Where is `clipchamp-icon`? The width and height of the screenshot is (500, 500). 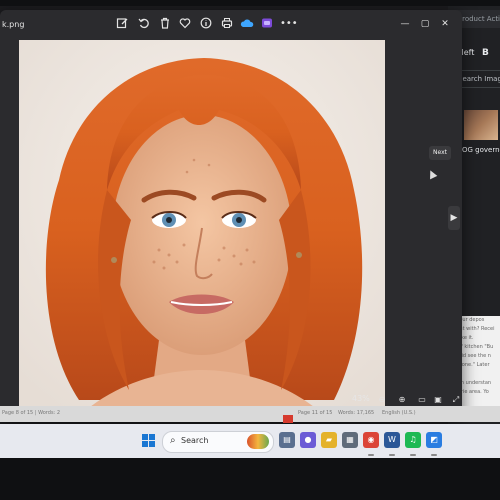 clipchamp-icon is located at coordinates (267, 24).